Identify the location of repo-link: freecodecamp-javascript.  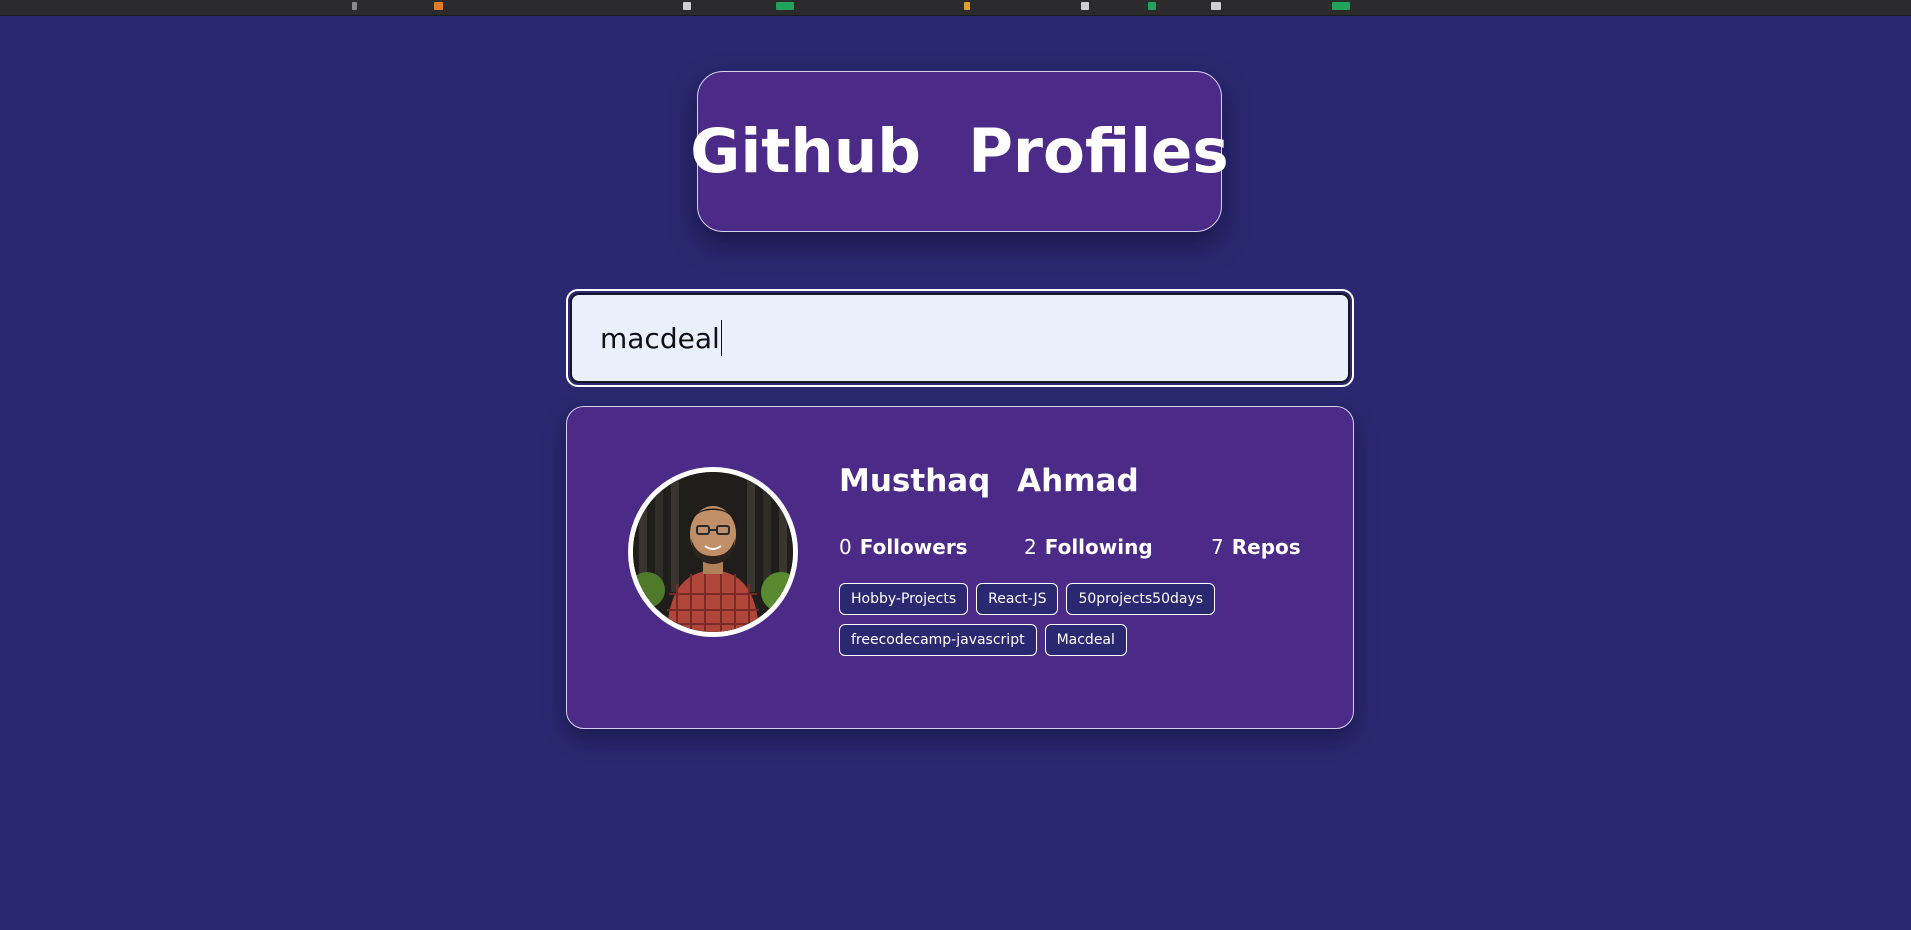
(938, 640).